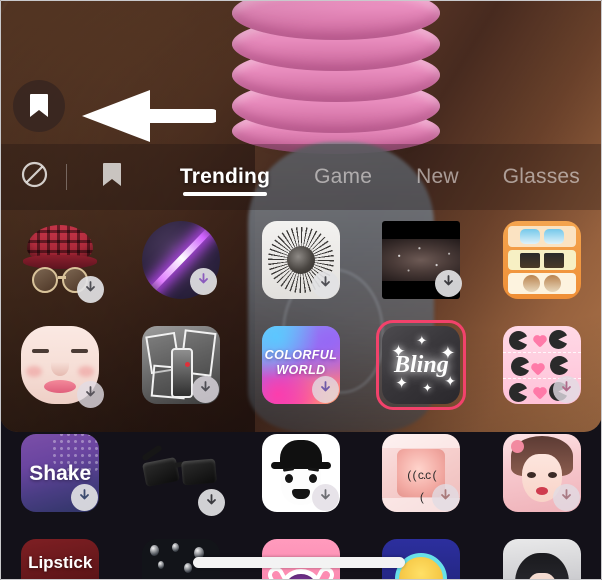 The width and height of the screenshot is (602, 580). I want to click on sticker-item-bling: ✦ ✦ ✦ ✦ ✦ ✦ Bling, so click(421, 369).